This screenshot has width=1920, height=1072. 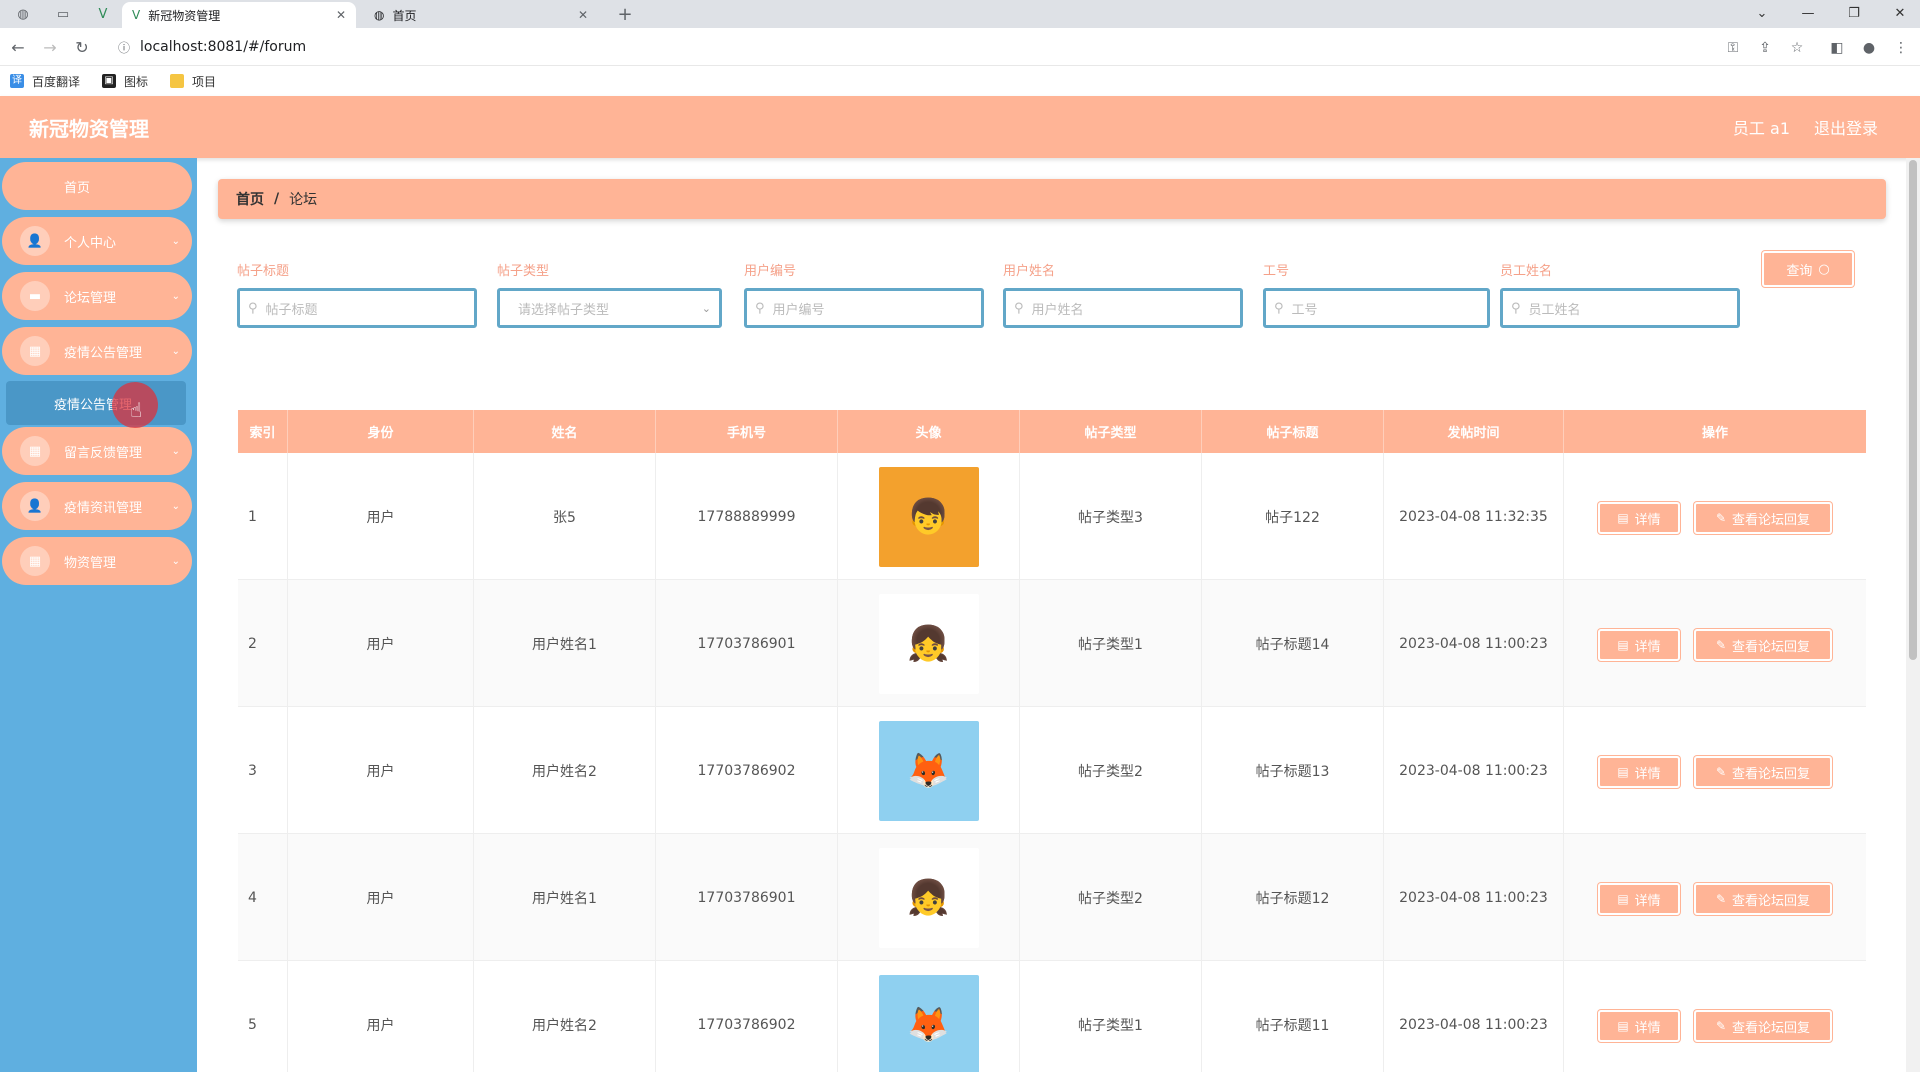 I want to click on forward-icon: →, so click(x=50, y=47).